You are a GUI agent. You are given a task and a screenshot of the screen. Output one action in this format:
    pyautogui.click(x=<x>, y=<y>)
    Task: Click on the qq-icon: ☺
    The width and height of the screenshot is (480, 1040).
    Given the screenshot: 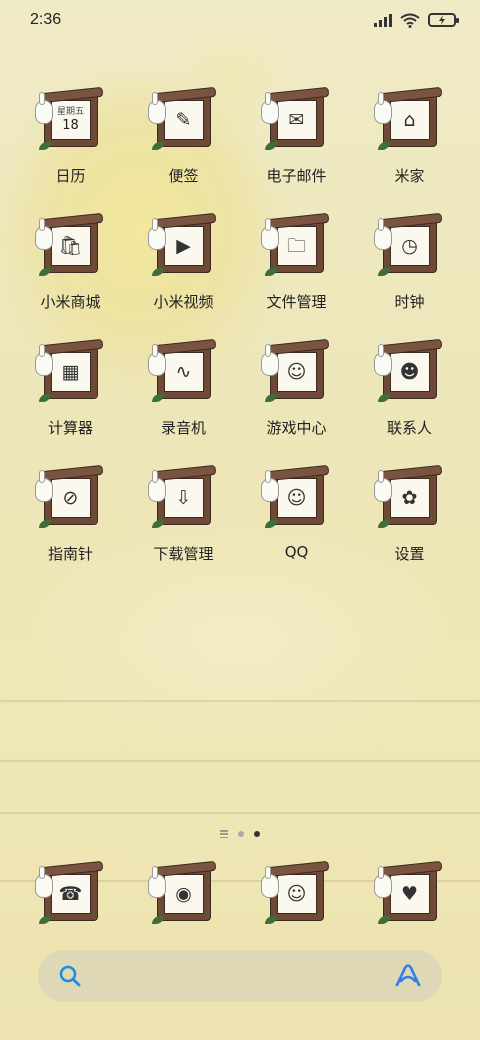 What is the action you would take?
    pyautogui.click(x=294, y=498)
    